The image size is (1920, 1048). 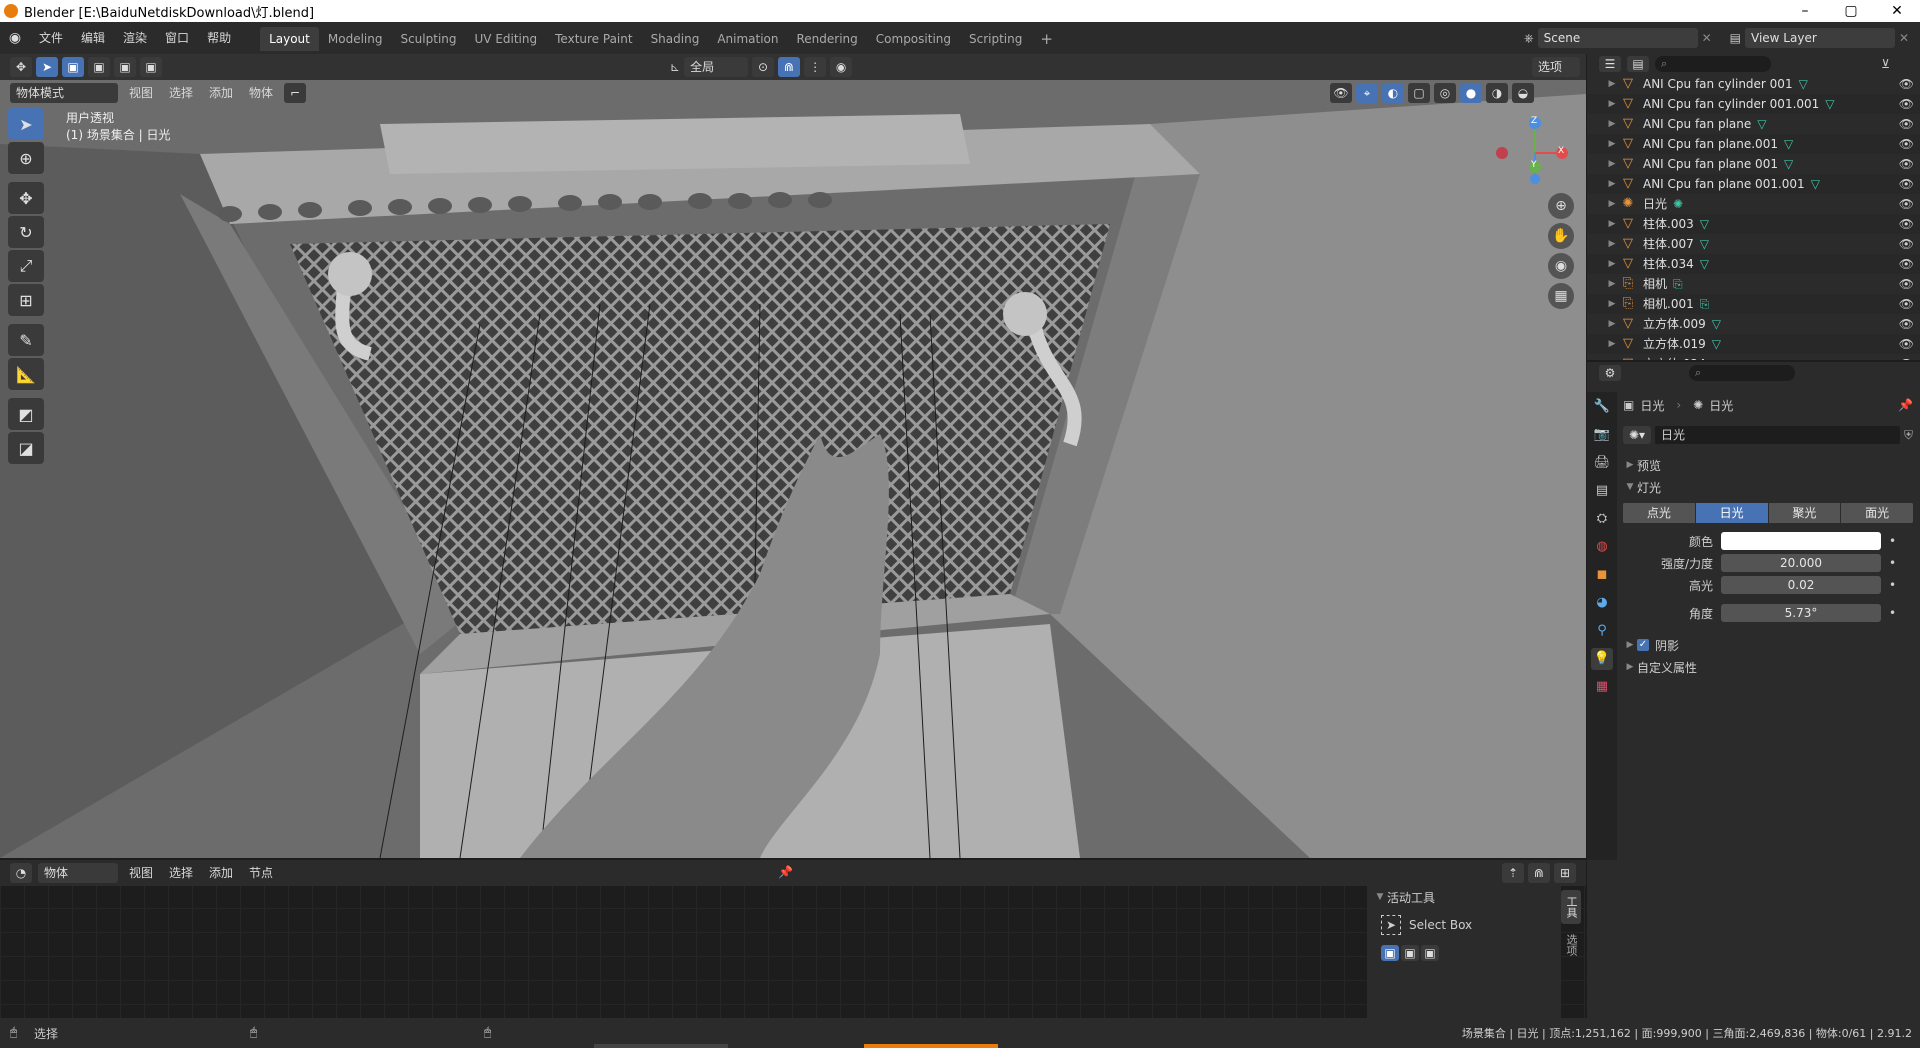 I want to click on outliner-item: ▶ ⎘ 相机.001 ⎘ 👁, so click(x=1753, y=304).